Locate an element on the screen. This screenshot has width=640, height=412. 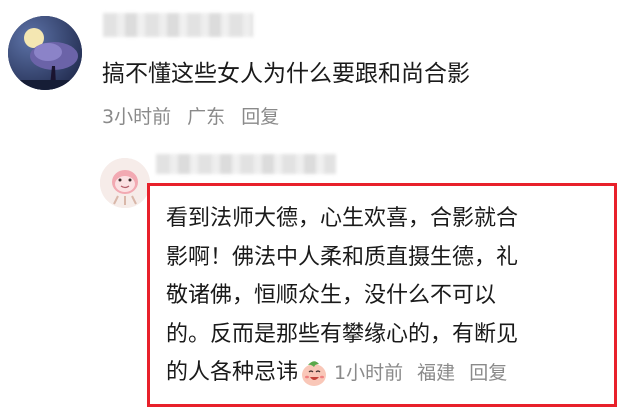
reply-line: 的。反而是那些有攀缘心的，有断见 is located at coordinates (342, 334).